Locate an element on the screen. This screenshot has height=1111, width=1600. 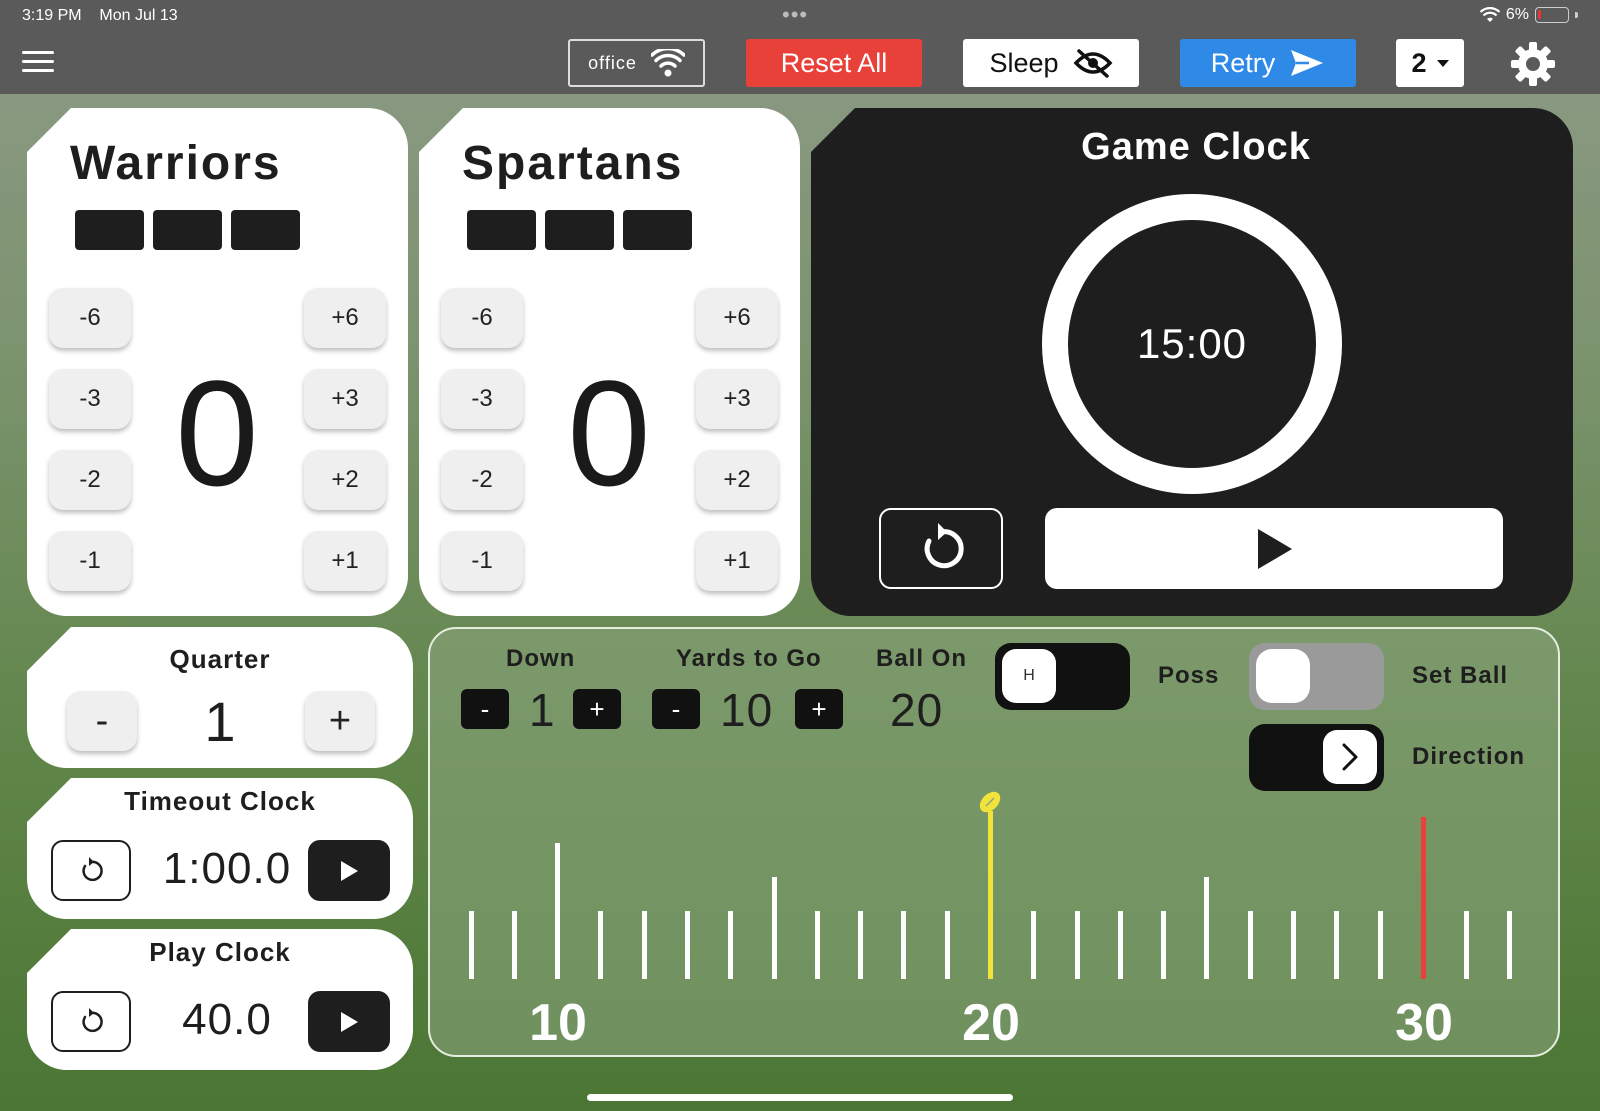
network-label: office is located at coordinates (612, 62).